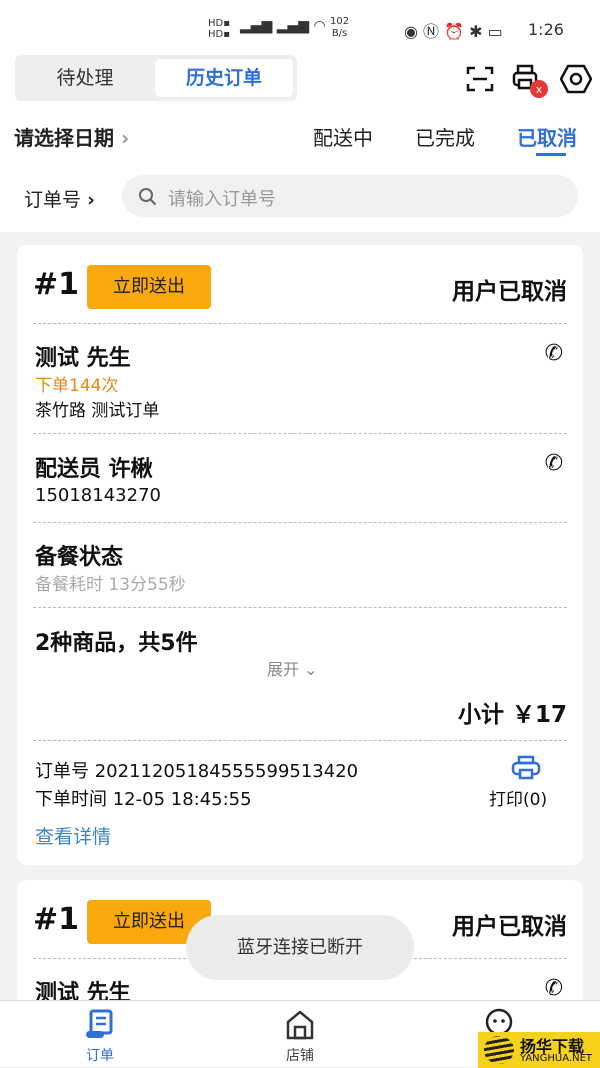 The height and width of the screenshot is (1068, 600). What do you see at coordinates (99, 1023) in the screenshot?
I see `orders-icon` at bounding box center [99, 1023].